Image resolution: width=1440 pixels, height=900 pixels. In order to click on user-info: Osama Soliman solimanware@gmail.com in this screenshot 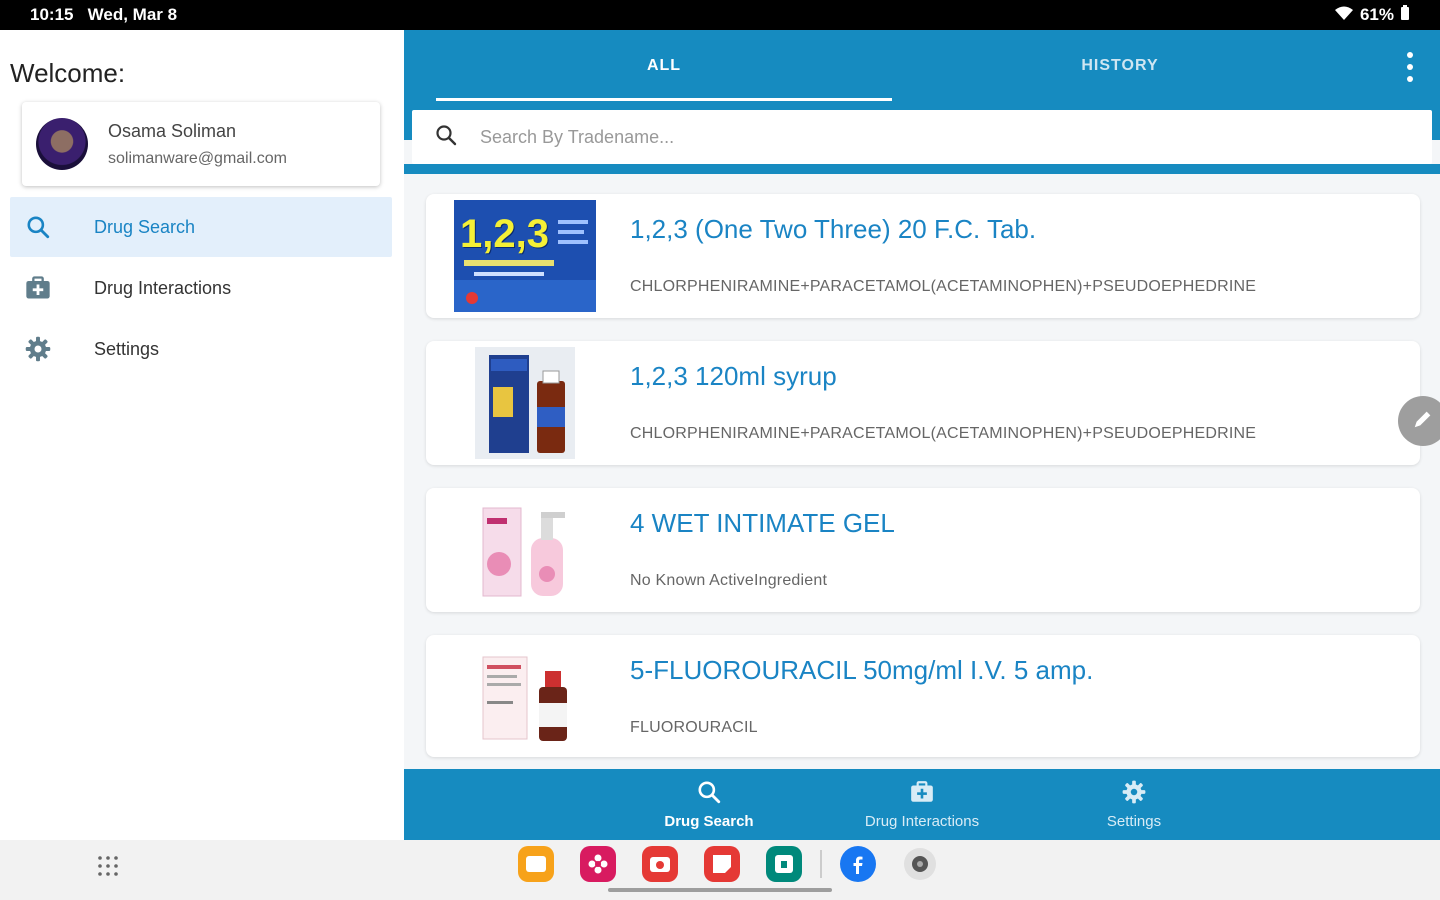, I will do `click(197, 144)`.